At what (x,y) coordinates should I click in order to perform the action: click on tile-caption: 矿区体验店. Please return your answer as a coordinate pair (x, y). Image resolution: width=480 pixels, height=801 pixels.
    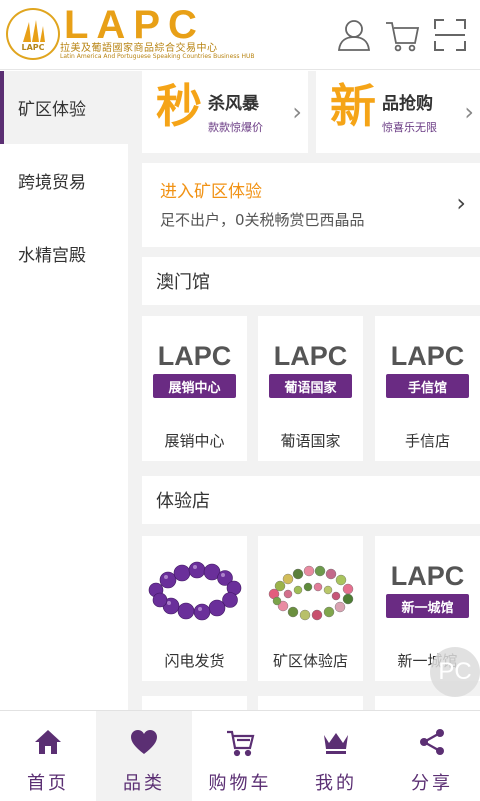
    Looking at the image, I should click on (310, 661).